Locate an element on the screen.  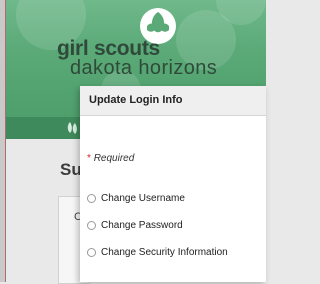
option-change-security-information: Change Security Information is located at coordinates (157, 252).